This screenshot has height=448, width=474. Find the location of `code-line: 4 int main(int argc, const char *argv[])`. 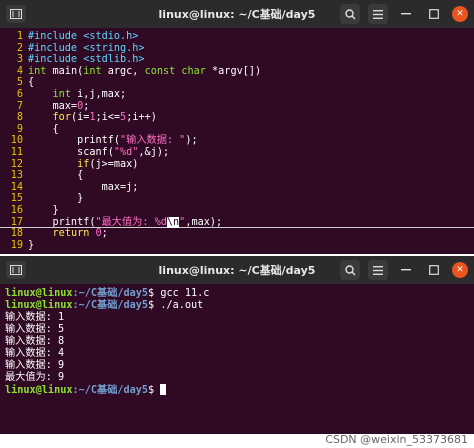

code-line: 4 int main(int argc, const char *argv[]) is located at coordinates (237, 72).